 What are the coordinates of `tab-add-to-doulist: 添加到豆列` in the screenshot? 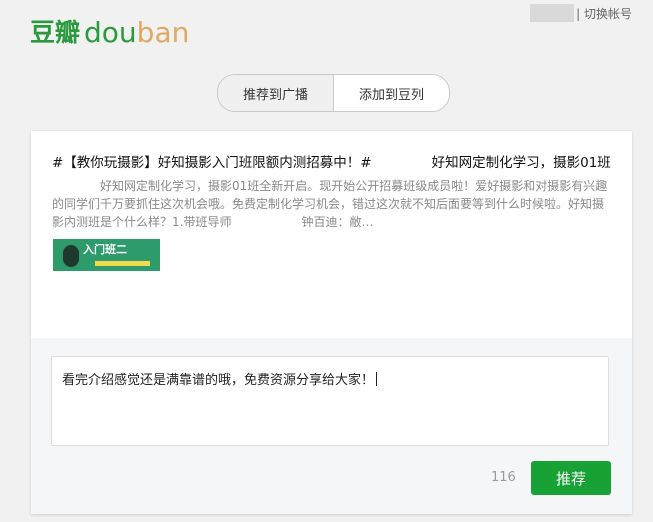 It's located at (391, 93).